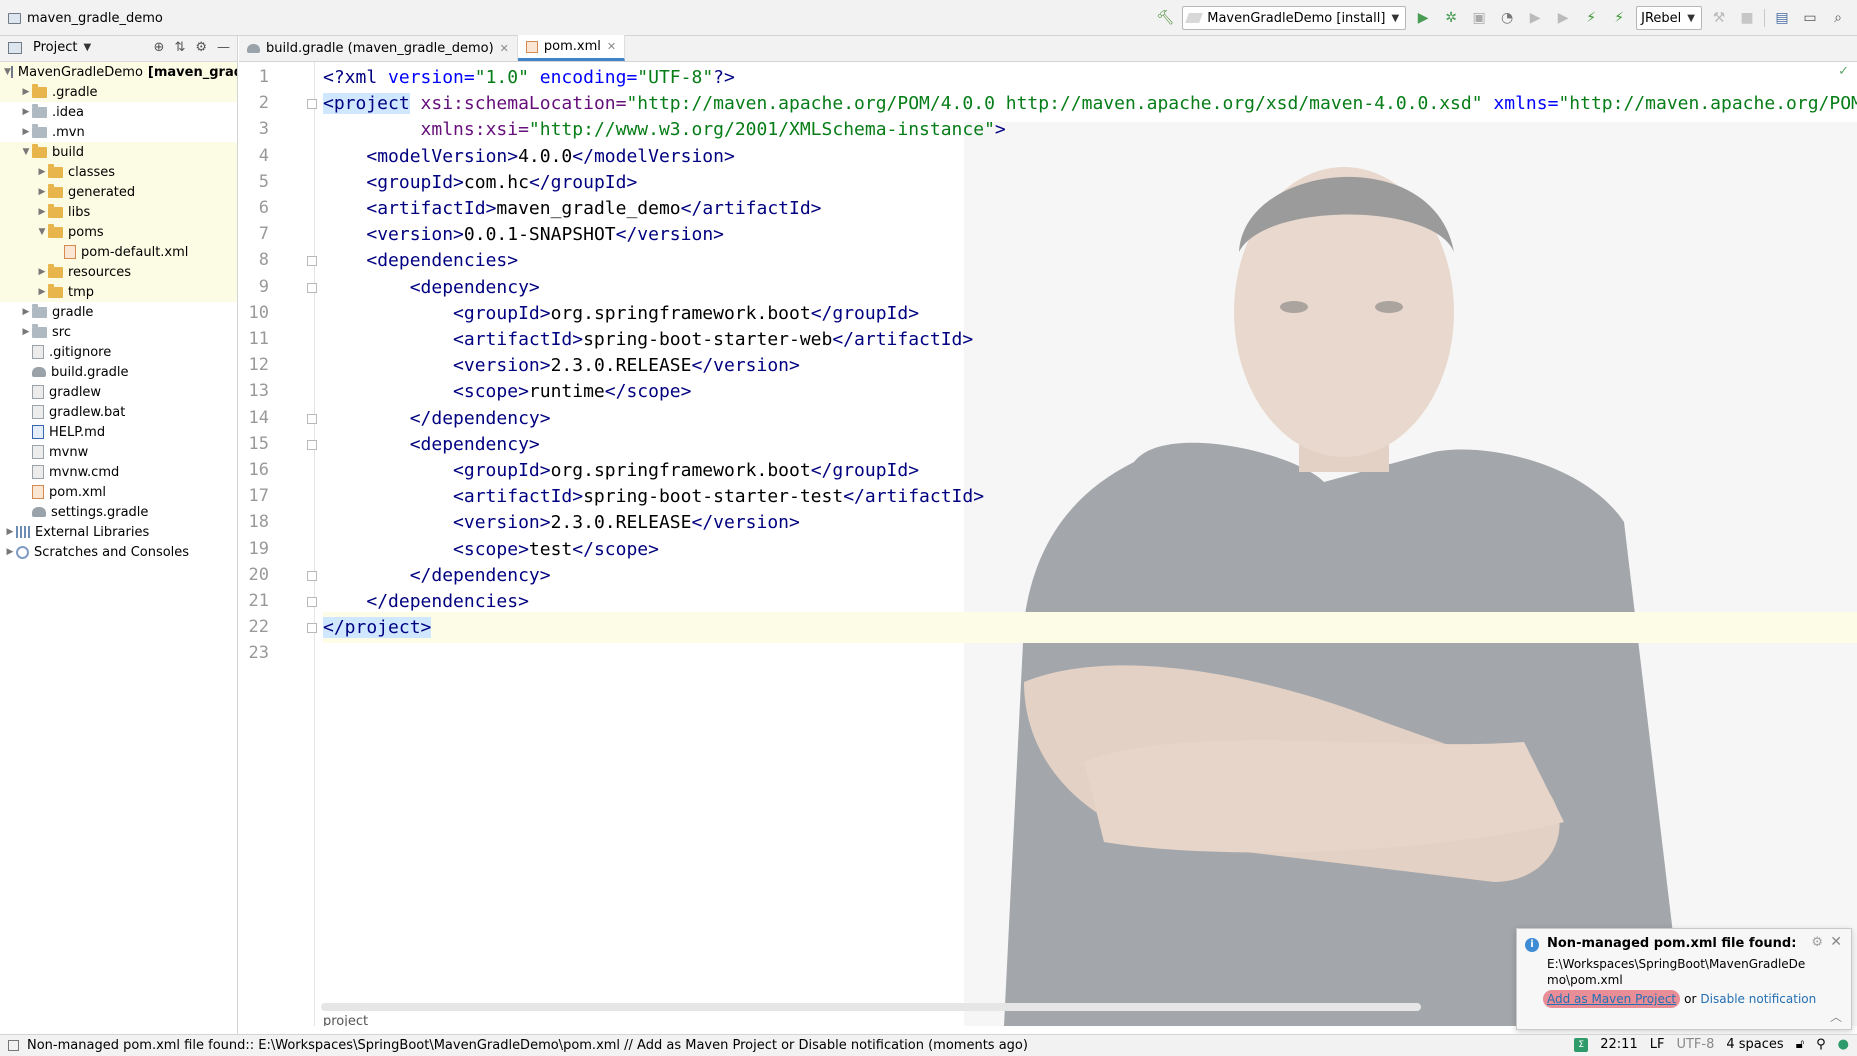  Describe the element at coordinates (1618, 1044) in the screenshot. I see `caret-position: 22:11` at that location.